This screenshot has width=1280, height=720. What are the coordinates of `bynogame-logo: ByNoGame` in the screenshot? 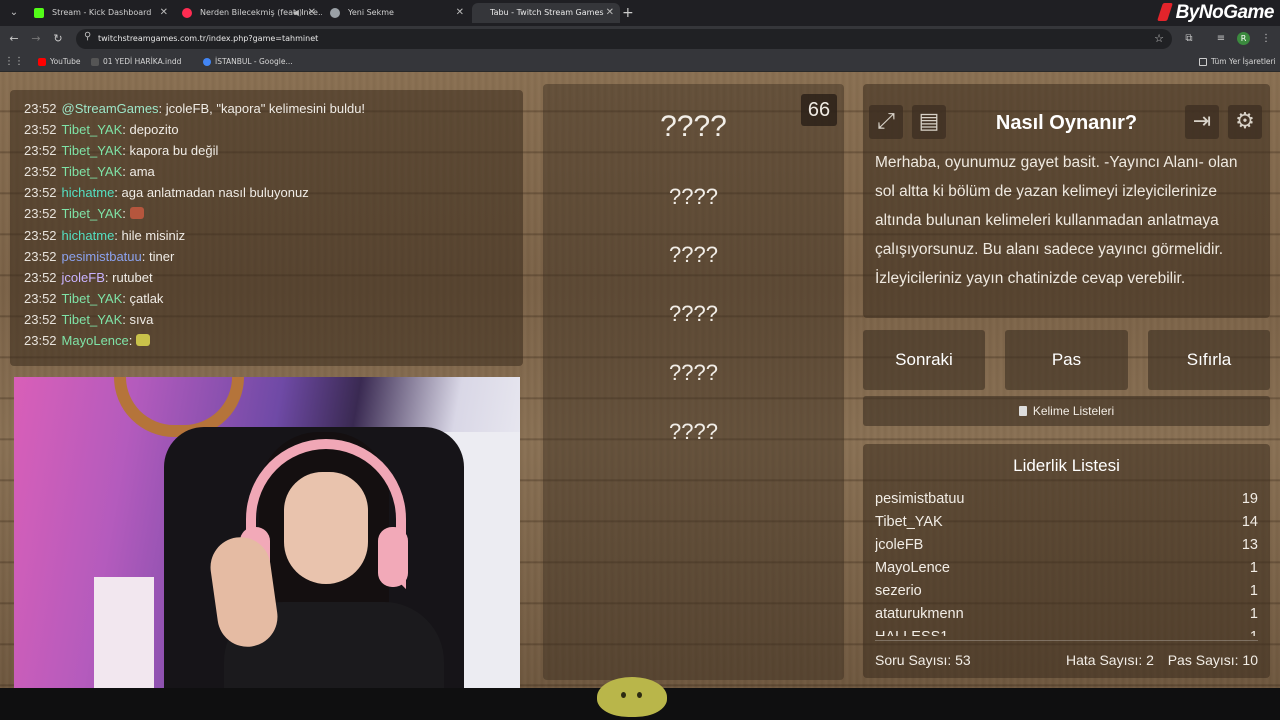 It's located at (1215, 13).